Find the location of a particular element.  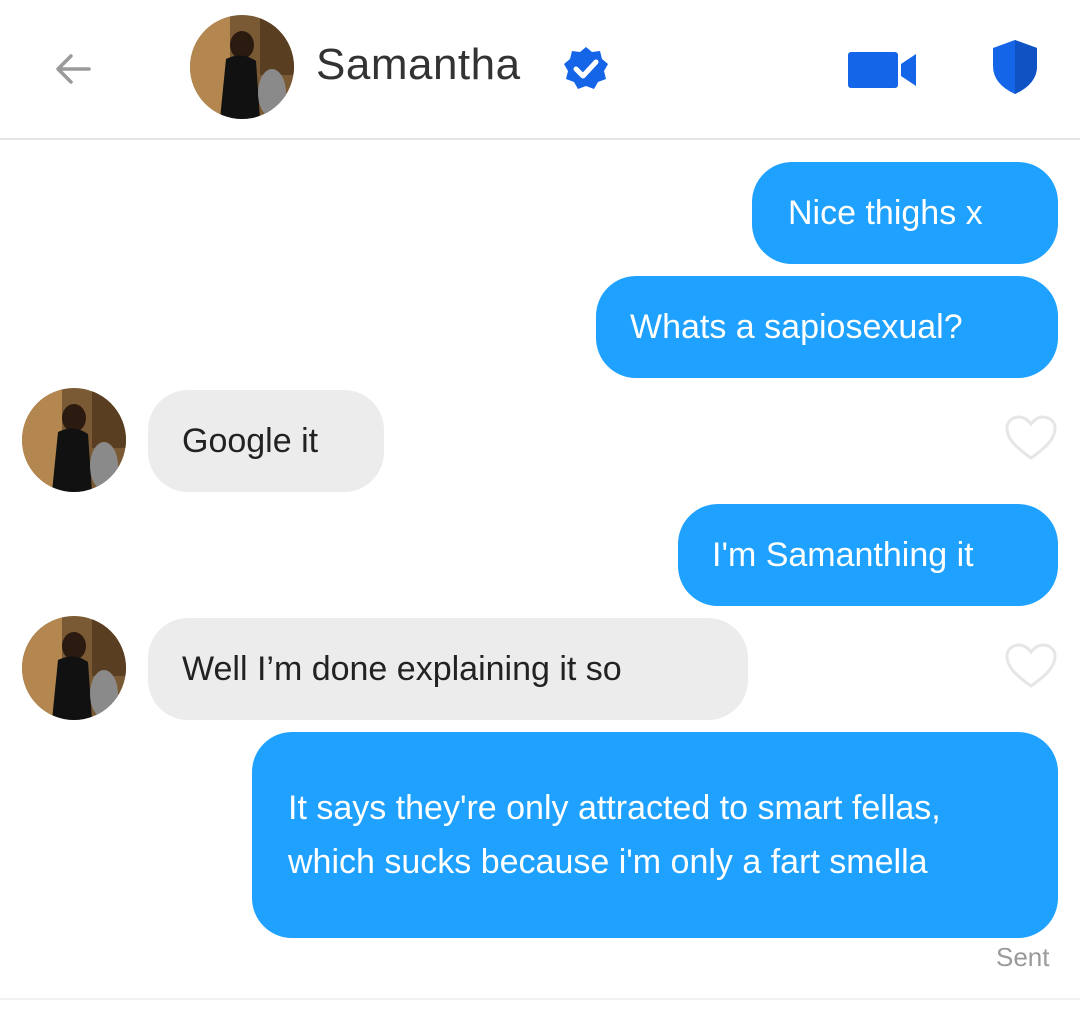

arrow-left-icon is located at coordinates (73, 69).